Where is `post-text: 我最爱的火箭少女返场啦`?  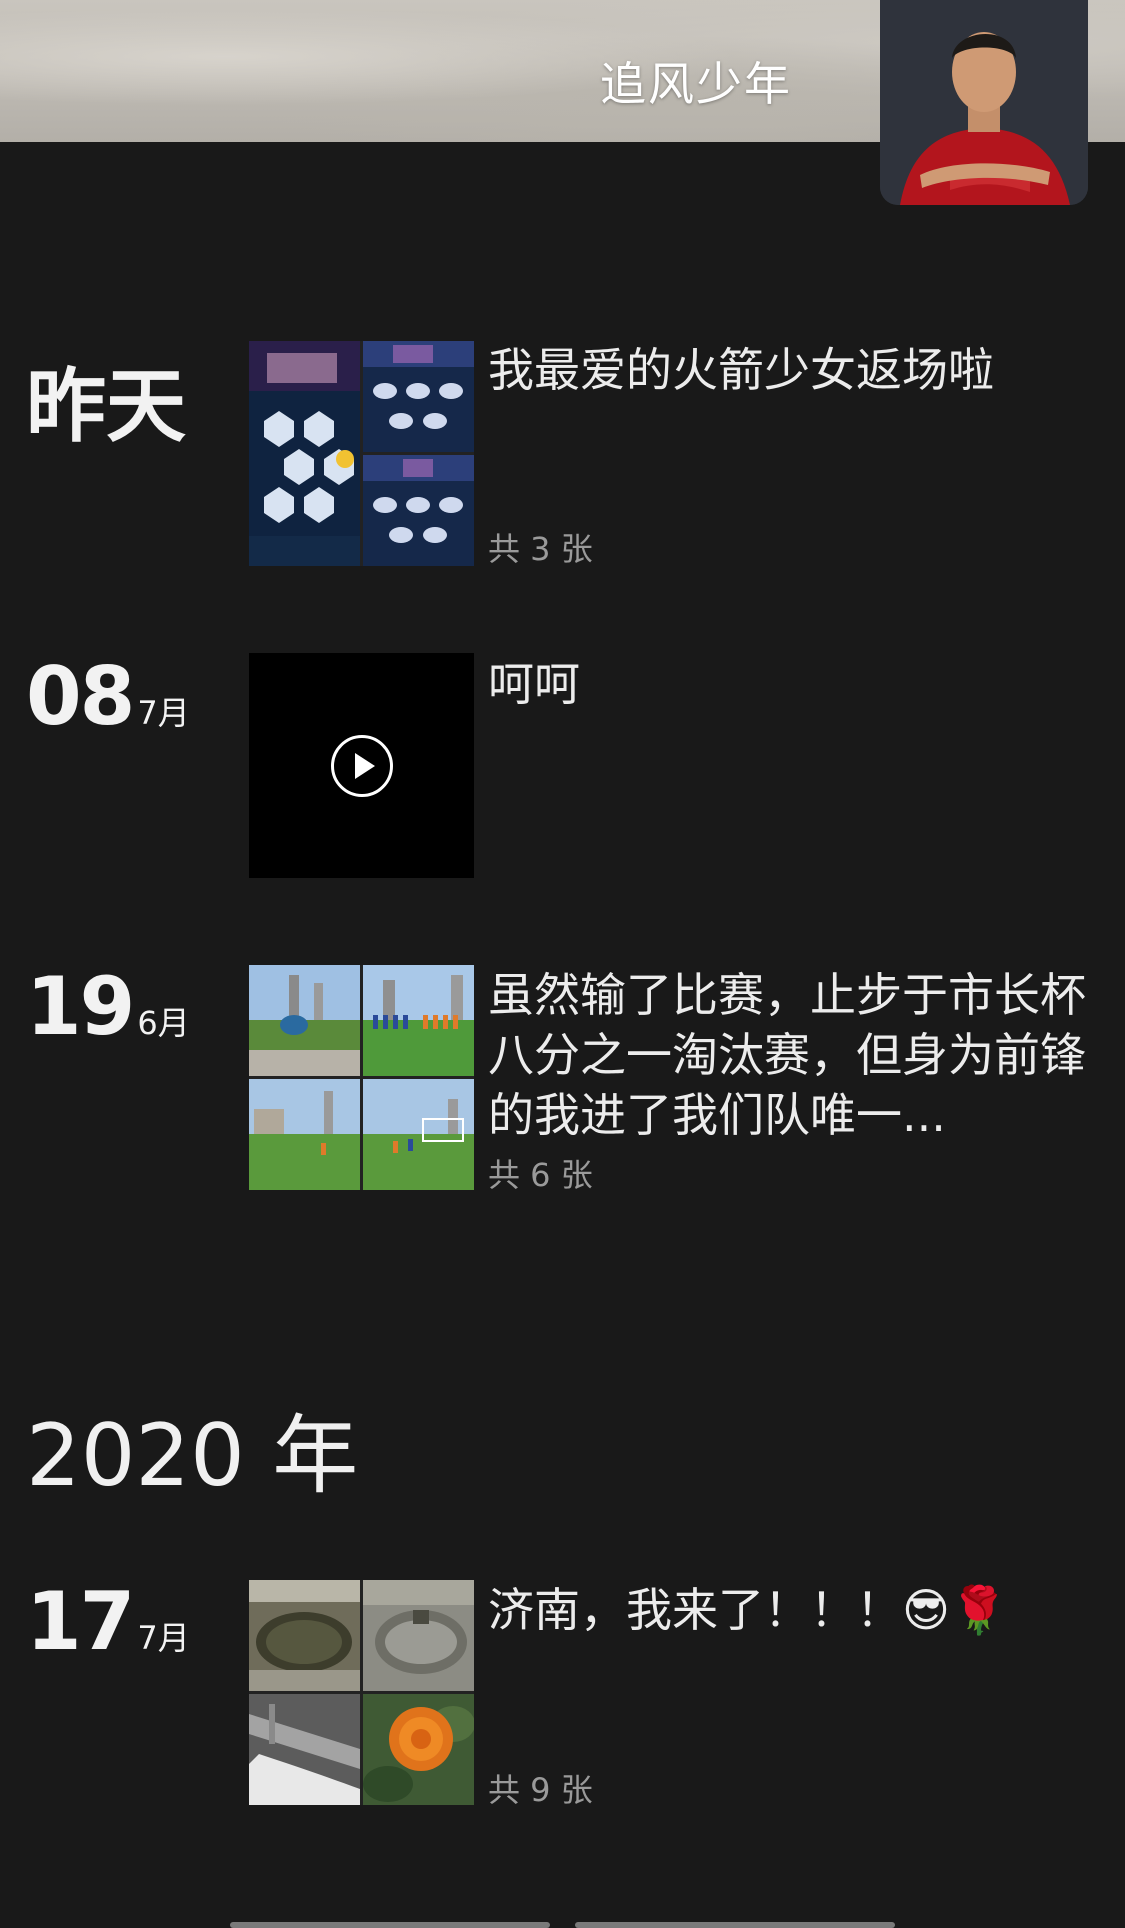
post-text: 我最爱的火箭少女返场啦 is located at coordinates (793, 370).